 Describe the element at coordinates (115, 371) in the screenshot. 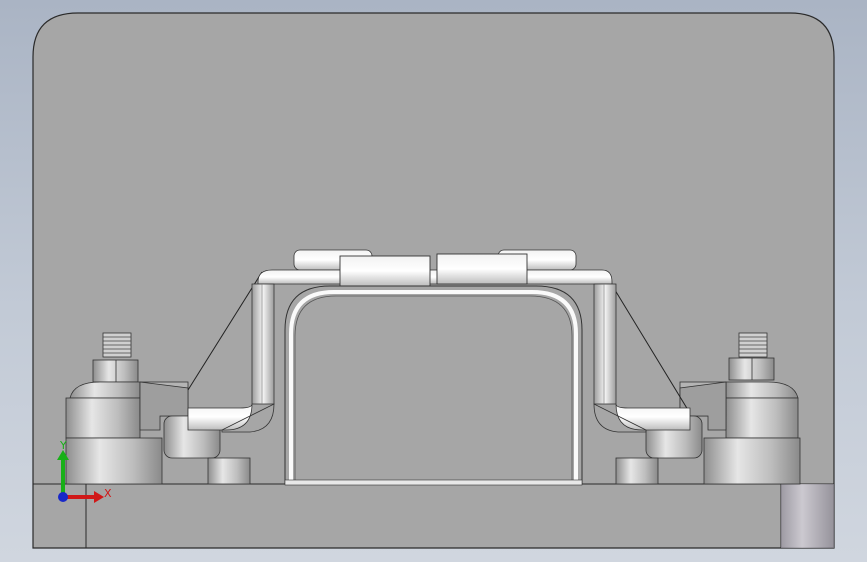

I see `left-hex-nut` at that location.